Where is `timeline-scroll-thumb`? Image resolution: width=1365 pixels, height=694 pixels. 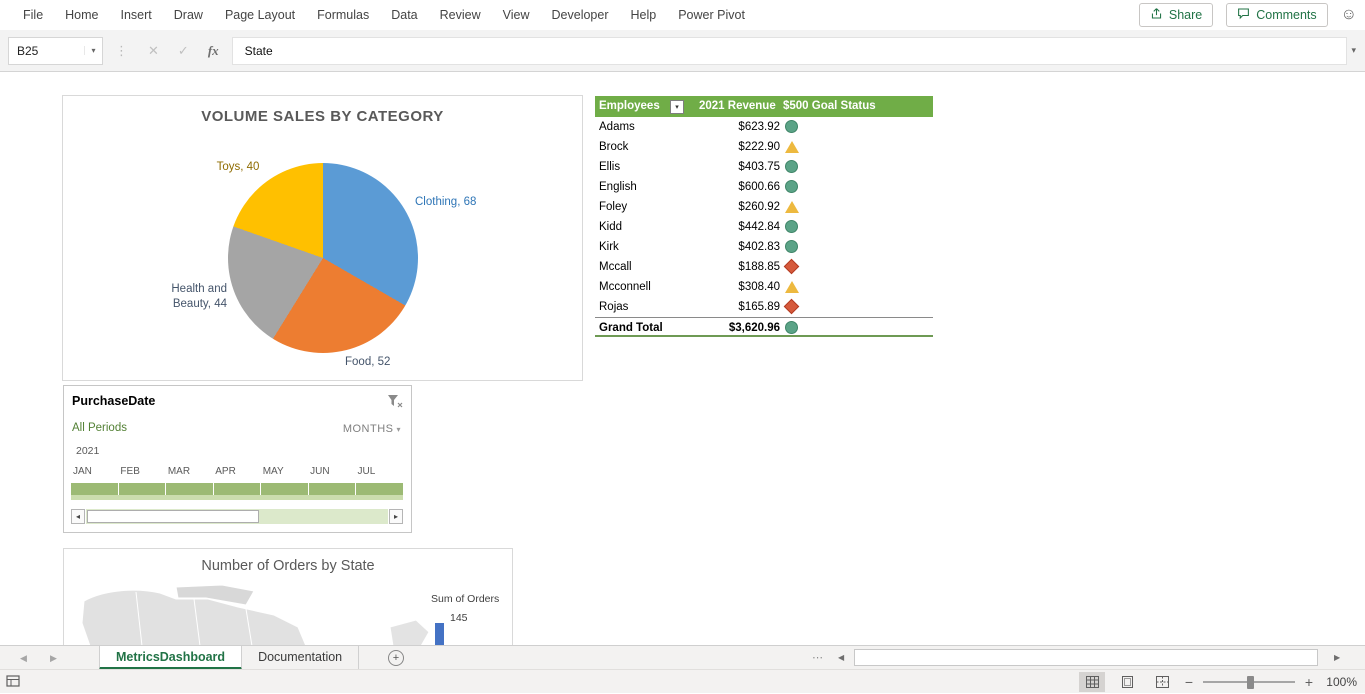
timeline-scroll-thumb is located at coordinates (173, 516).